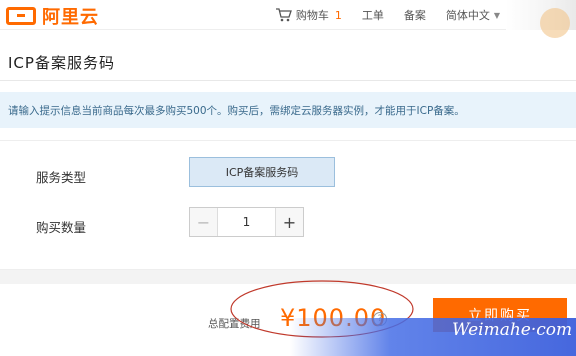 The width and height of the screenshot is (576, 356). Describe the element at coordinates (61, 227) in the screenshot. I see `quantity-label: 购买数量` at that location.